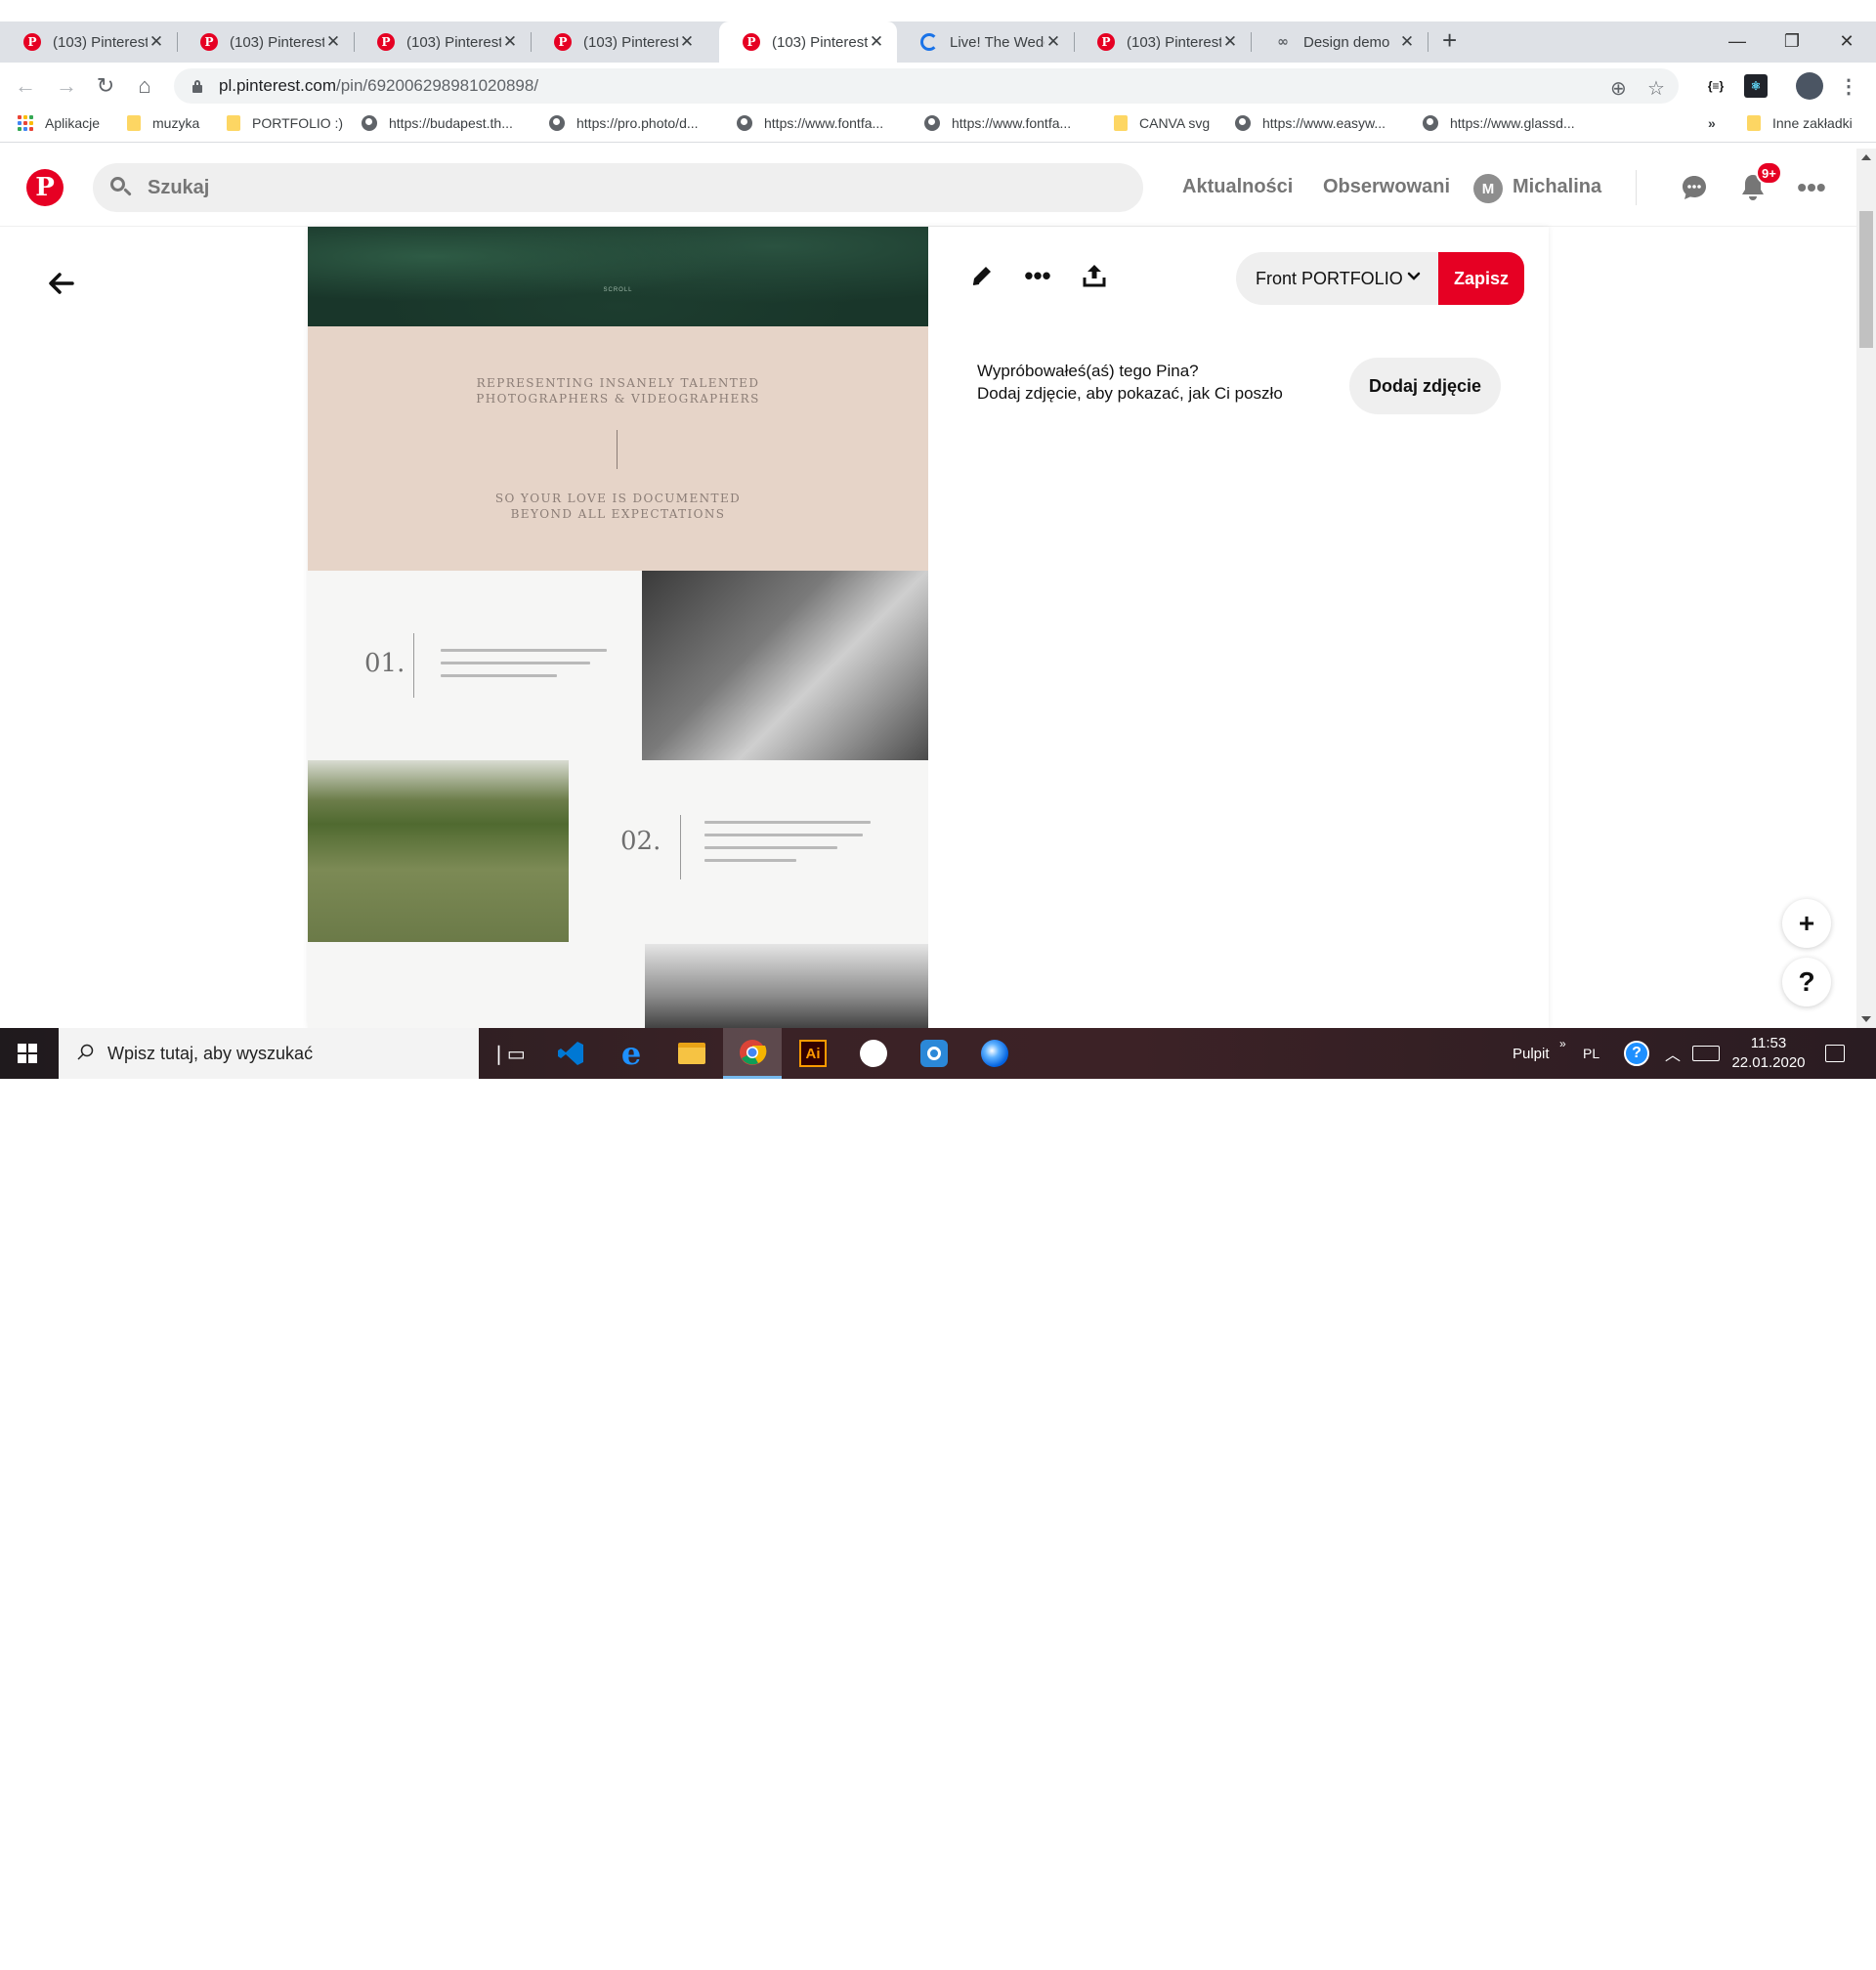  I want to click on back-button: ←, so click(25, 86).